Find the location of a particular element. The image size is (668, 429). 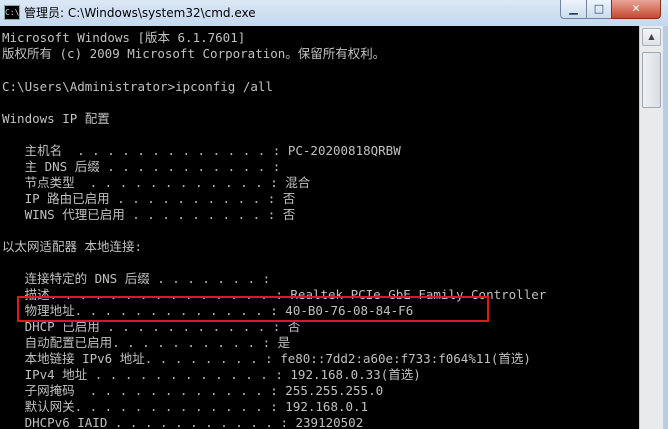

minimize-button: ▁ is located at coordinates (573, 9).